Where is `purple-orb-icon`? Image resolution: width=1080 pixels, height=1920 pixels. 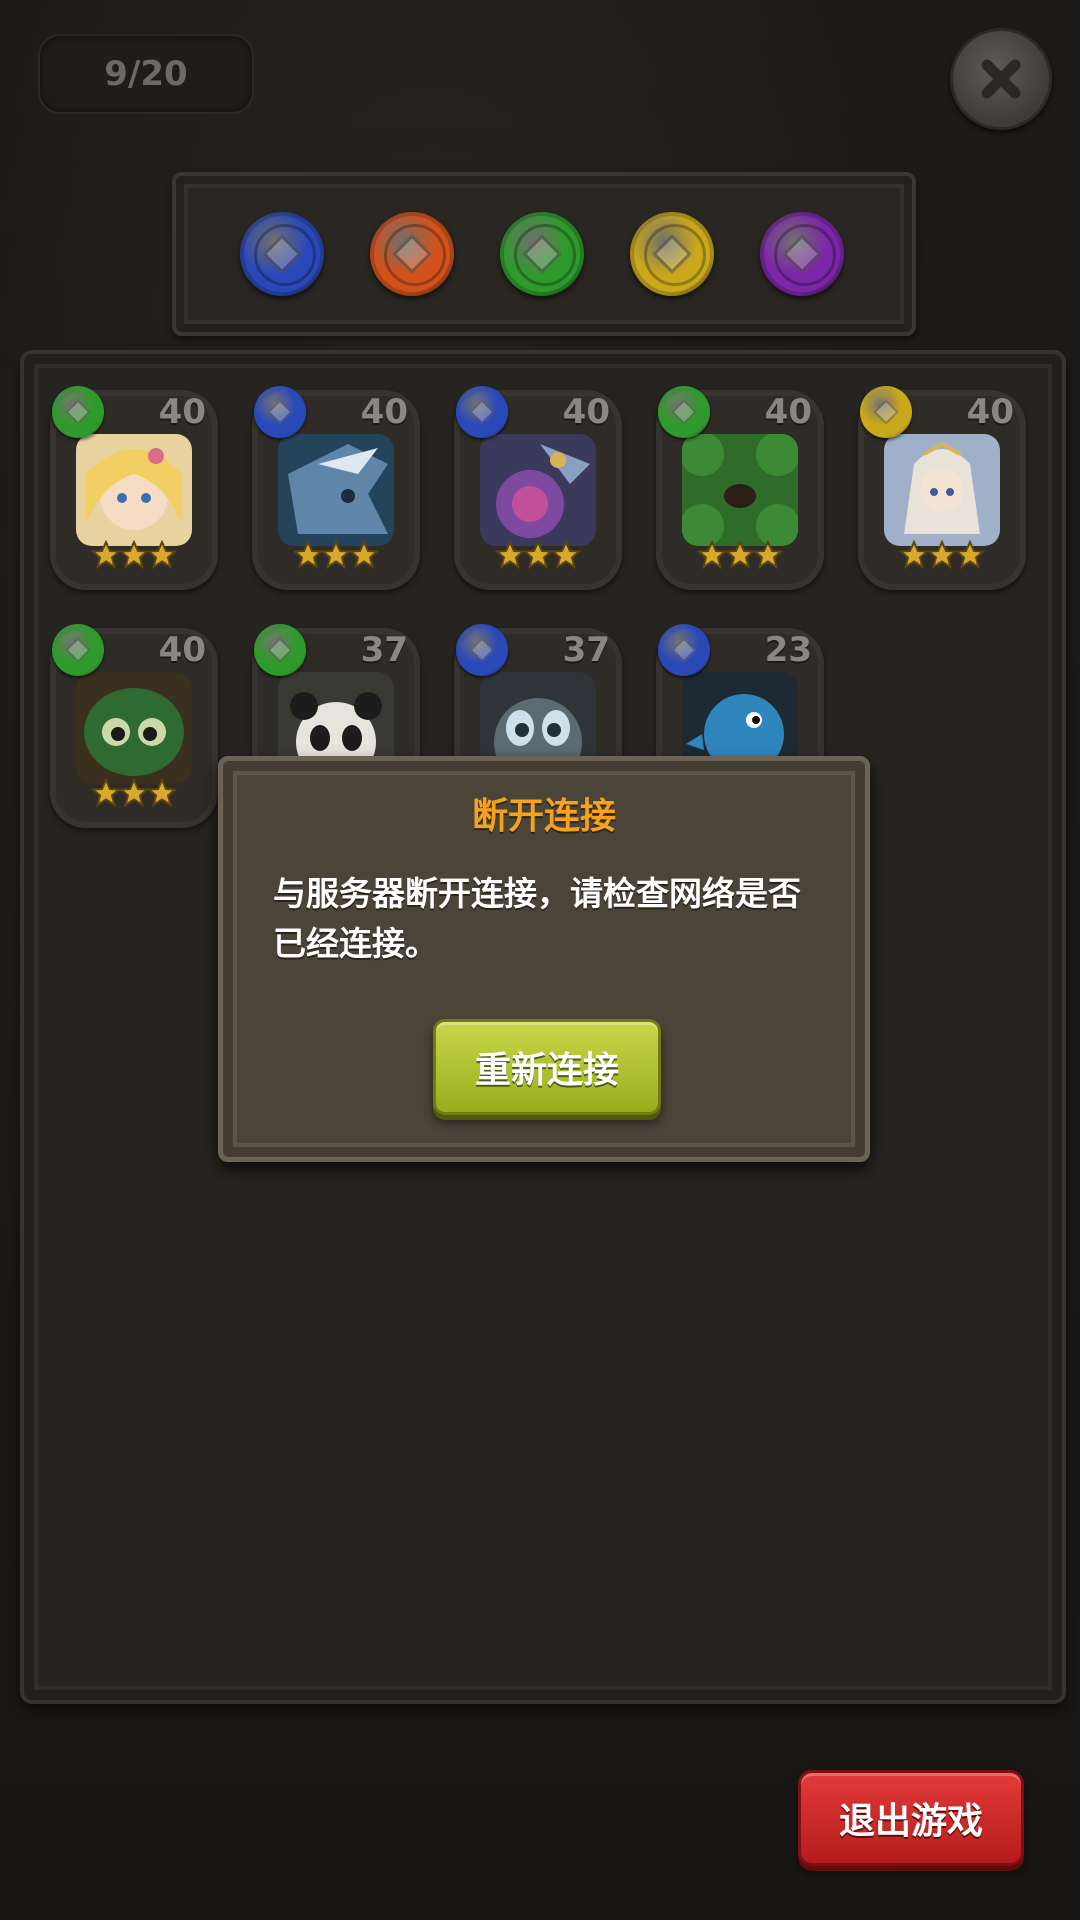 purple-orb-icon is located at coordinates (802, 254).